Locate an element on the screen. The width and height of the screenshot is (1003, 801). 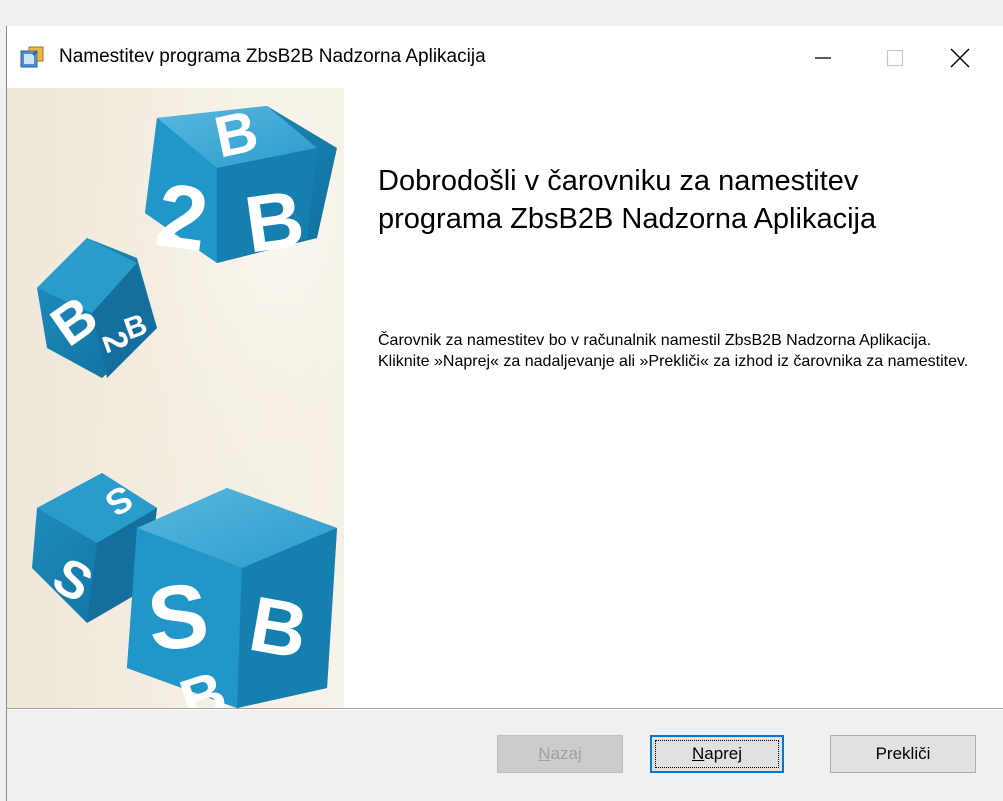
cancel-button-label: Prekliči is located at coordinates (903, 753).